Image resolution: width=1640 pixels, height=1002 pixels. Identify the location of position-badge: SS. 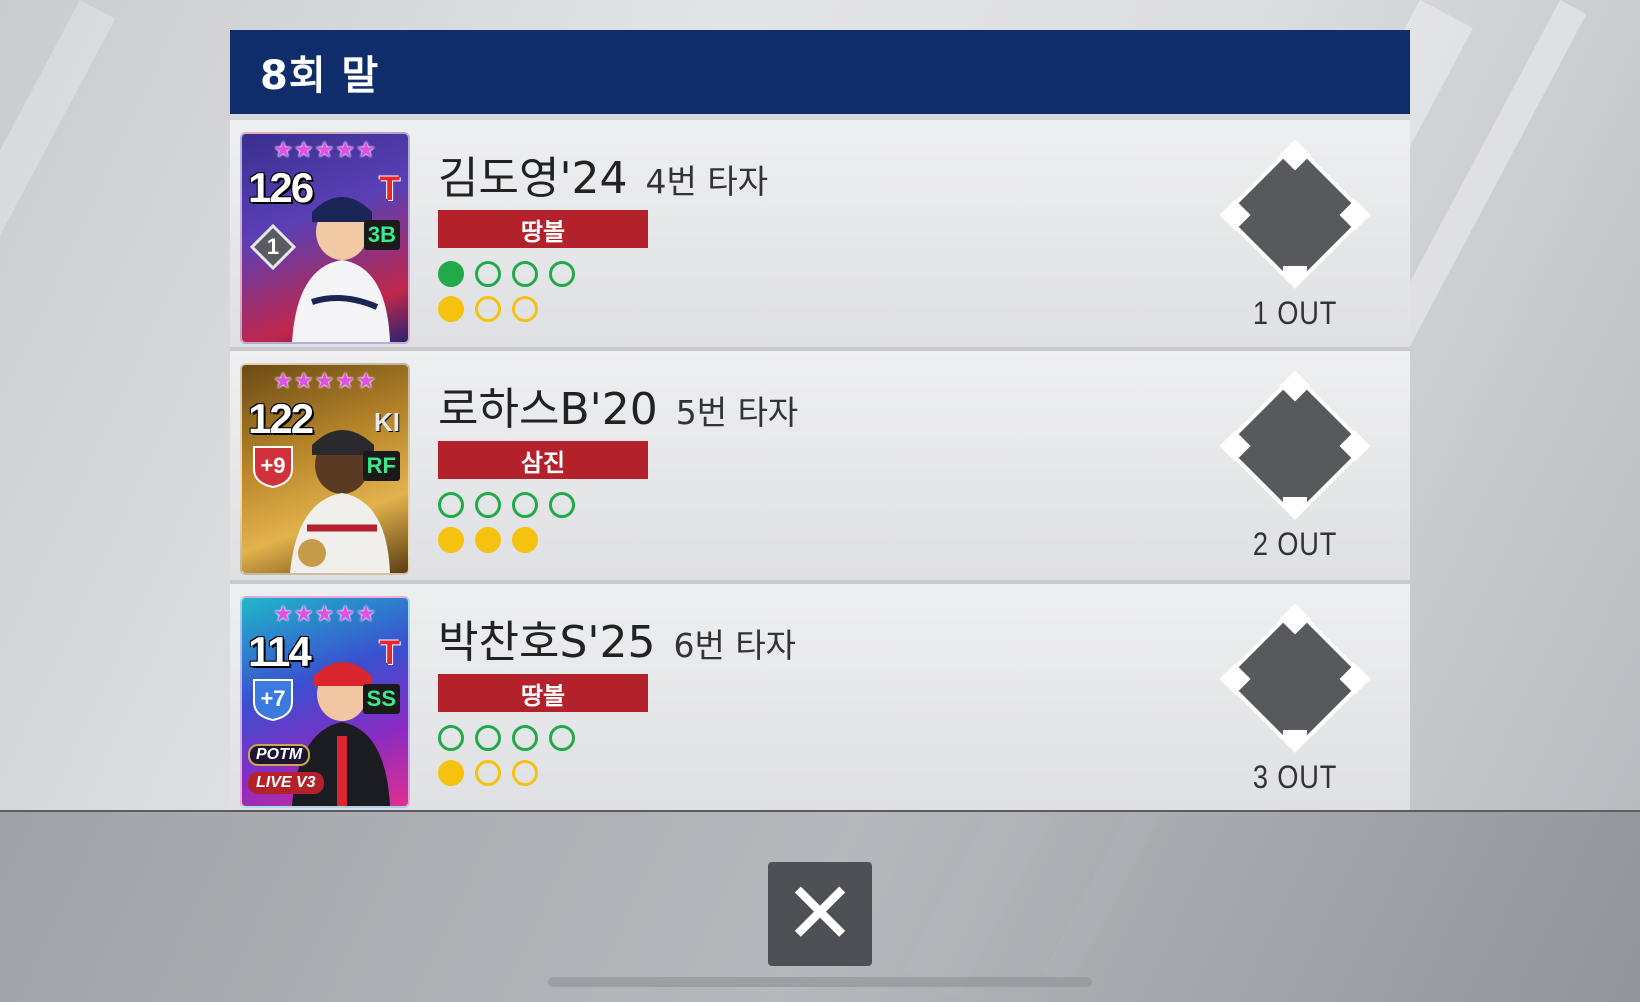
(381, 699).